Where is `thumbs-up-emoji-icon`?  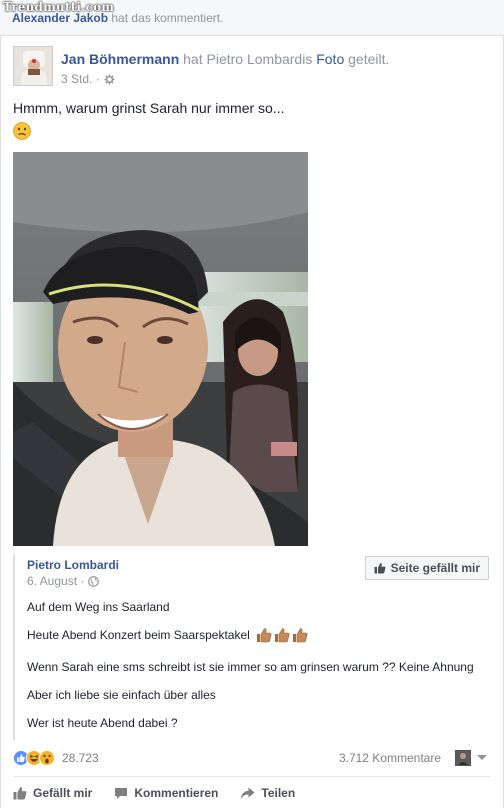
thumbs-up-emoji-icon is located at coordinates (282, 635).